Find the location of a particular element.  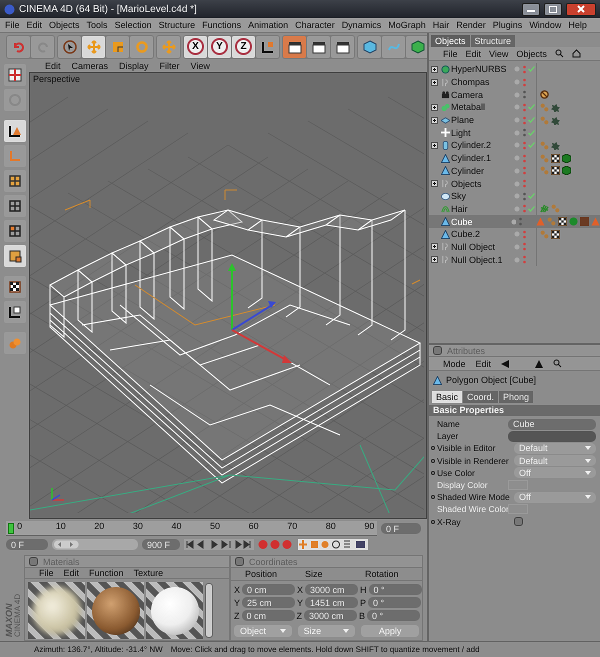

menu-item: Selection is located at coordinates (133, 25).